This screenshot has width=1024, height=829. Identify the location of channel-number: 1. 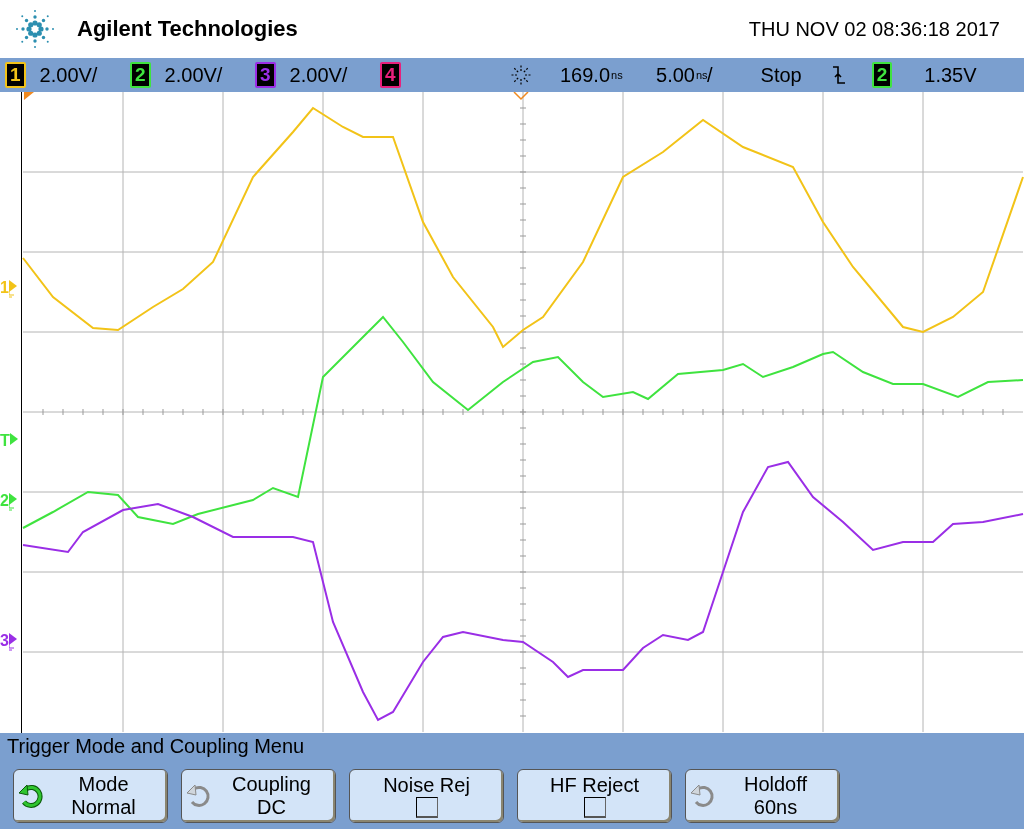
(15, 75).